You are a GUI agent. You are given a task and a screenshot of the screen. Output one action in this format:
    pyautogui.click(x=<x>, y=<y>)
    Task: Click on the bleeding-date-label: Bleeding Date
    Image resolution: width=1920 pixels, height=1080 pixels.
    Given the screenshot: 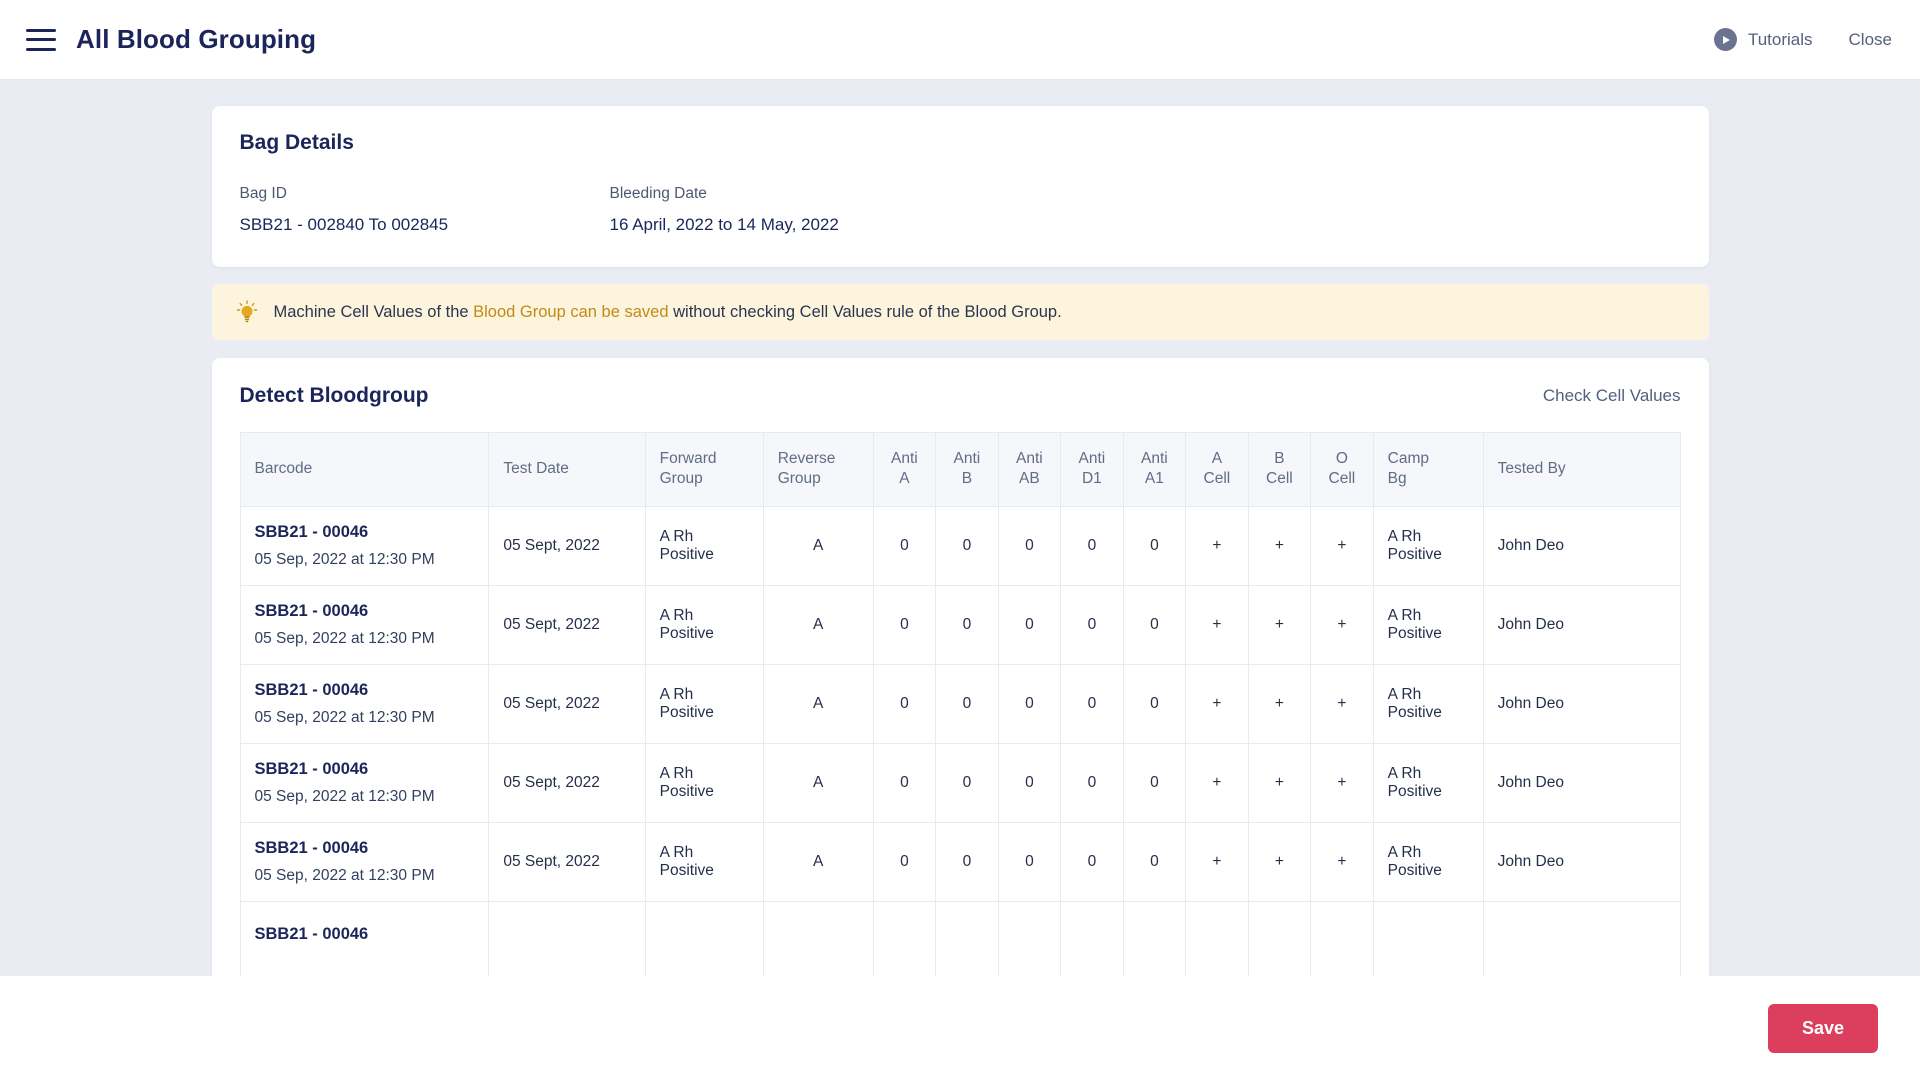 What is the action you would take?
    pyautogui.click(x=658, y=193)
    